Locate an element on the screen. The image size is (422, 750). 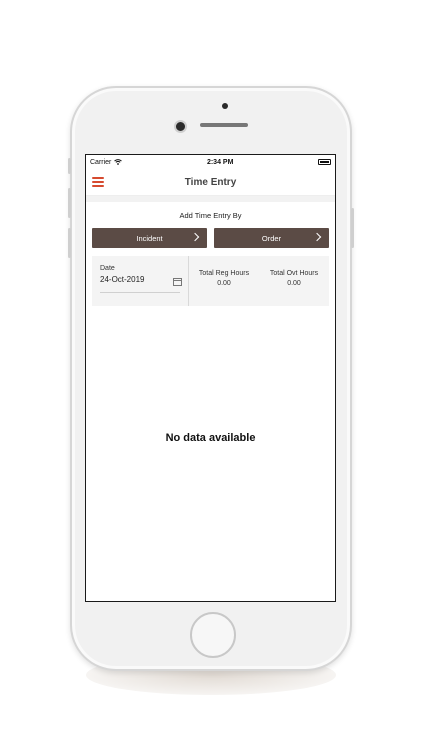
order-button-label: Order is located at coordinates (271, 238).